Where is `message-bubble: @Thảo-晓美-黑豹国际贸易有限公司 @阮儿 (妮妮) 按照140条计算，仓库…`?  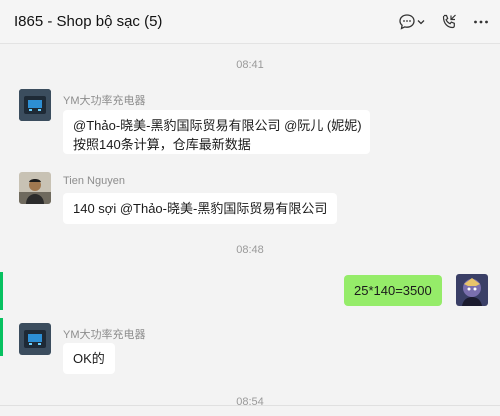
message-bubble: @Thảo-晓美-黑豹国际贸易有限公司 @阮儿 (妮妮) 按照140条计算，仓库… is located at coordinates (216, 132).